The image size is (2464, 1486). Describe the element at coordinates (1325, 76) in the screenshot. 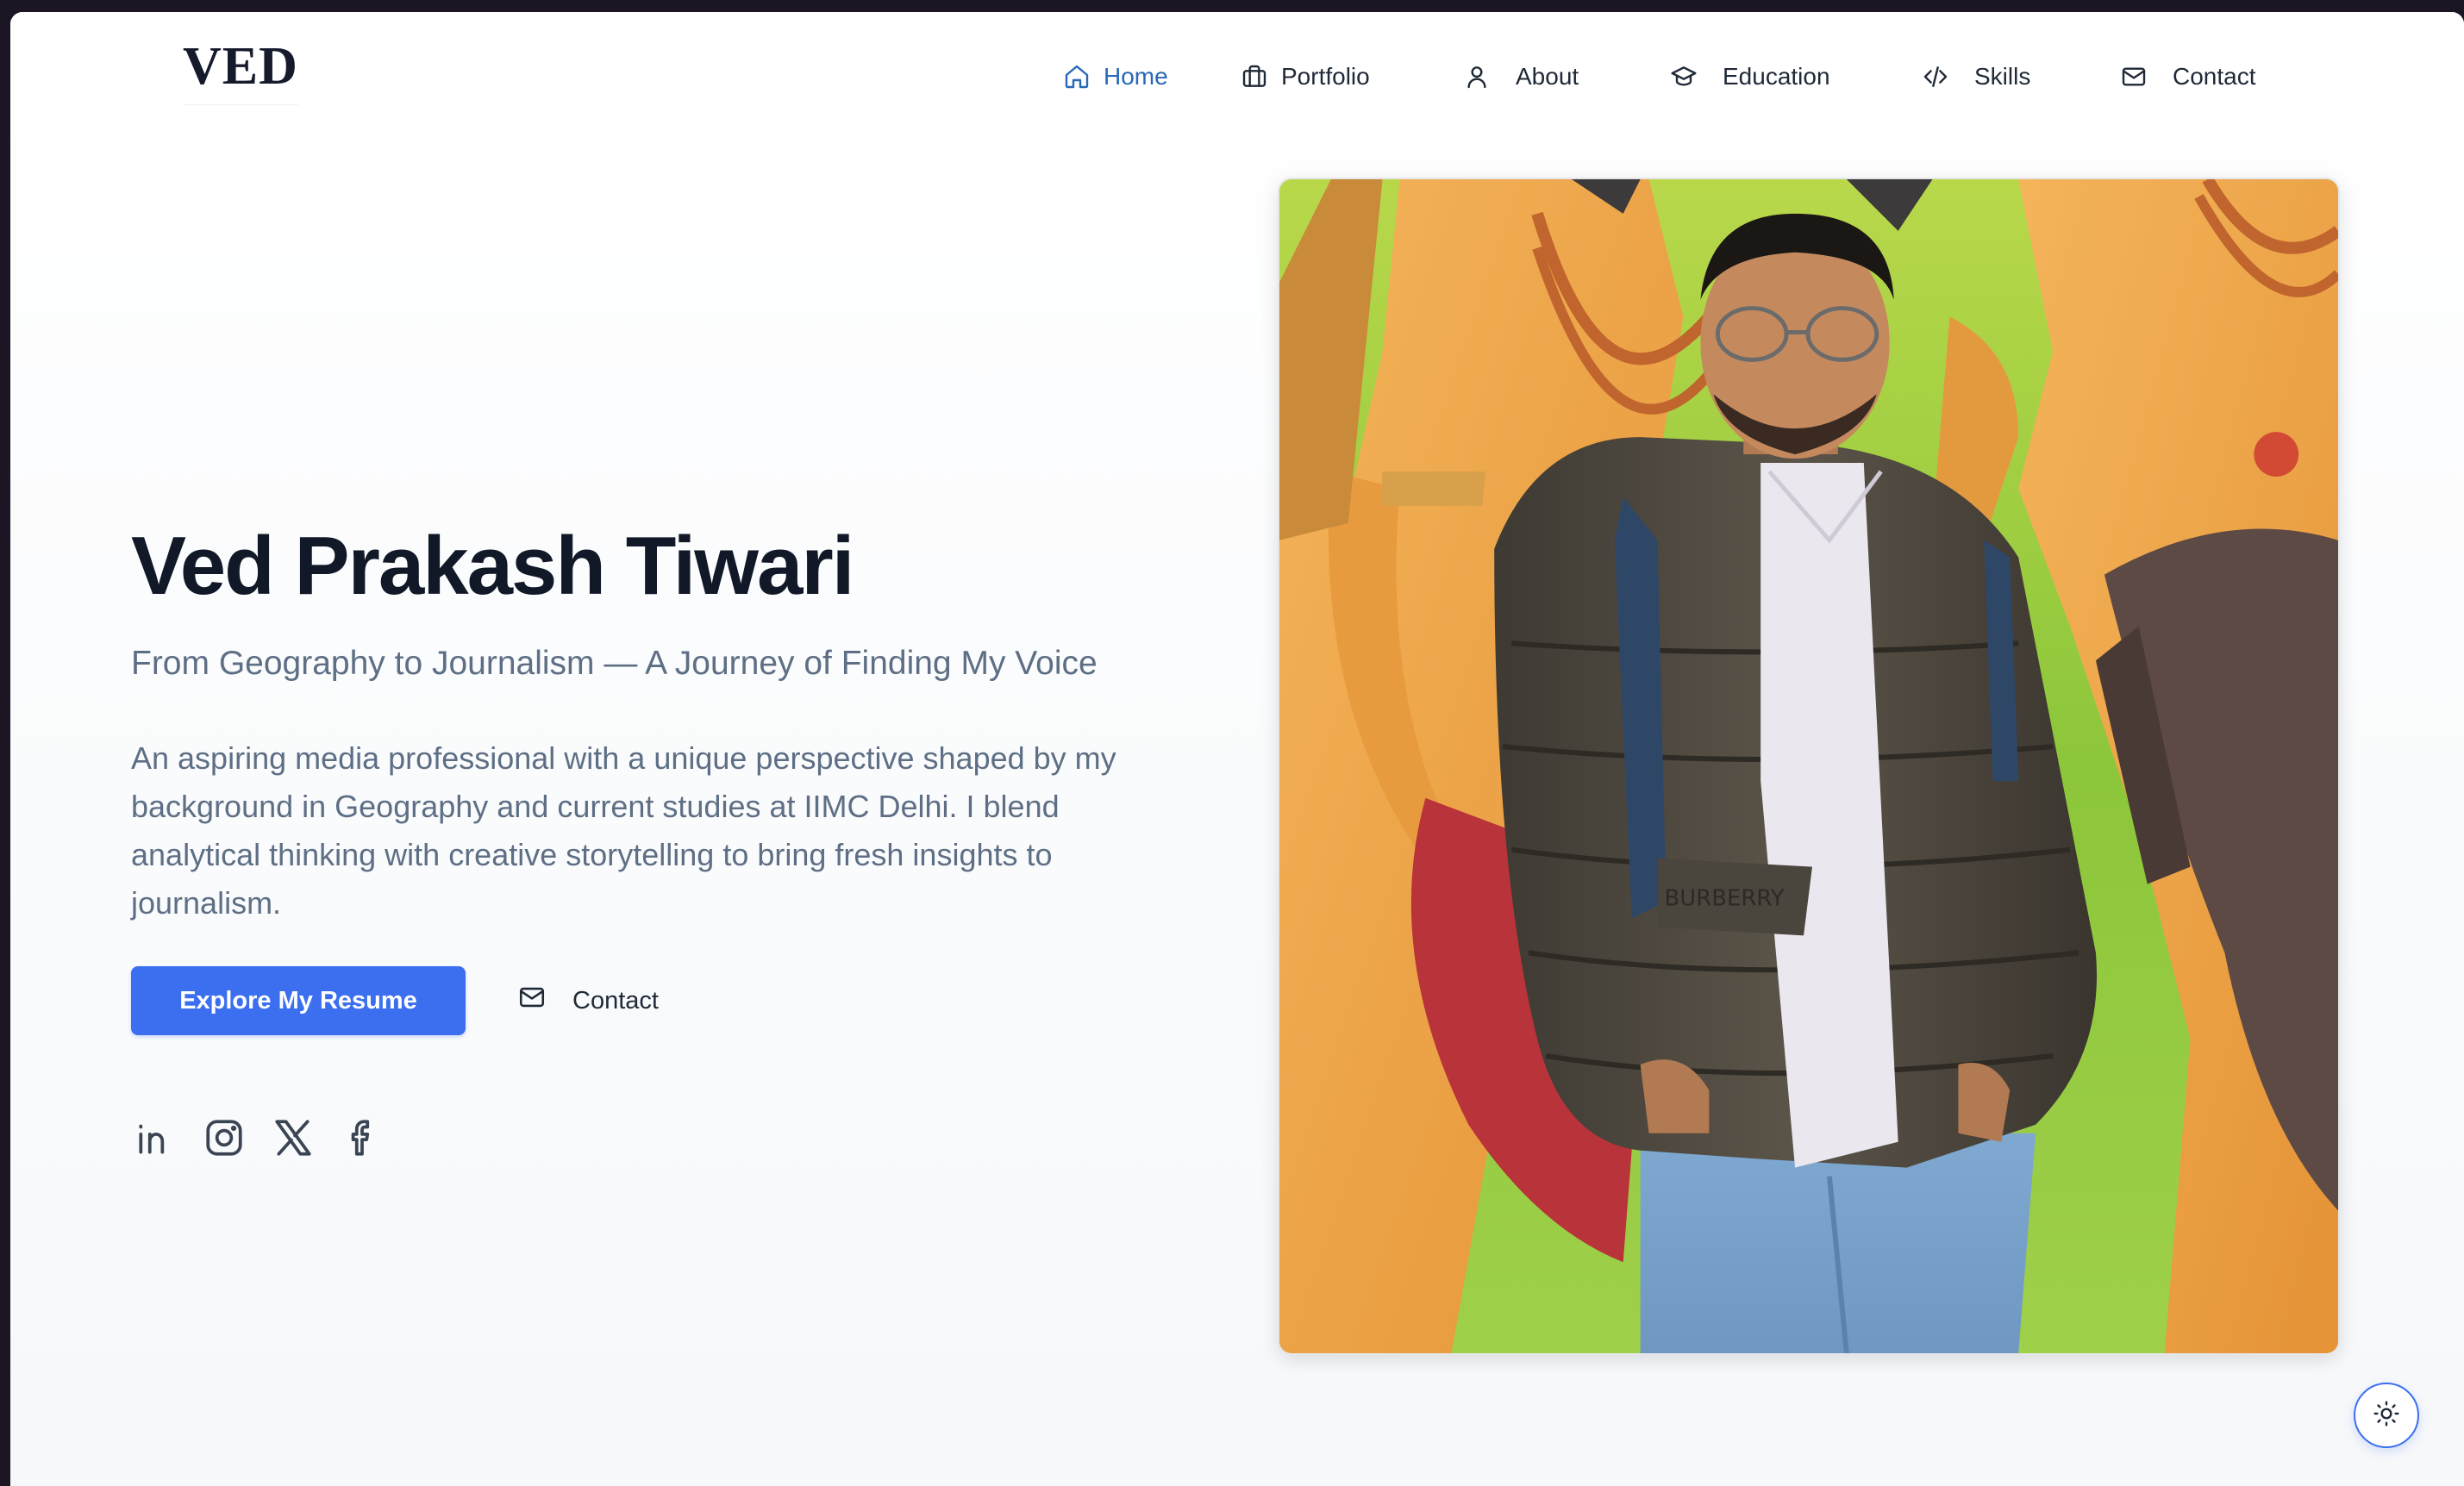

I see `nav-portfolio-label: Portfolio` at that location.